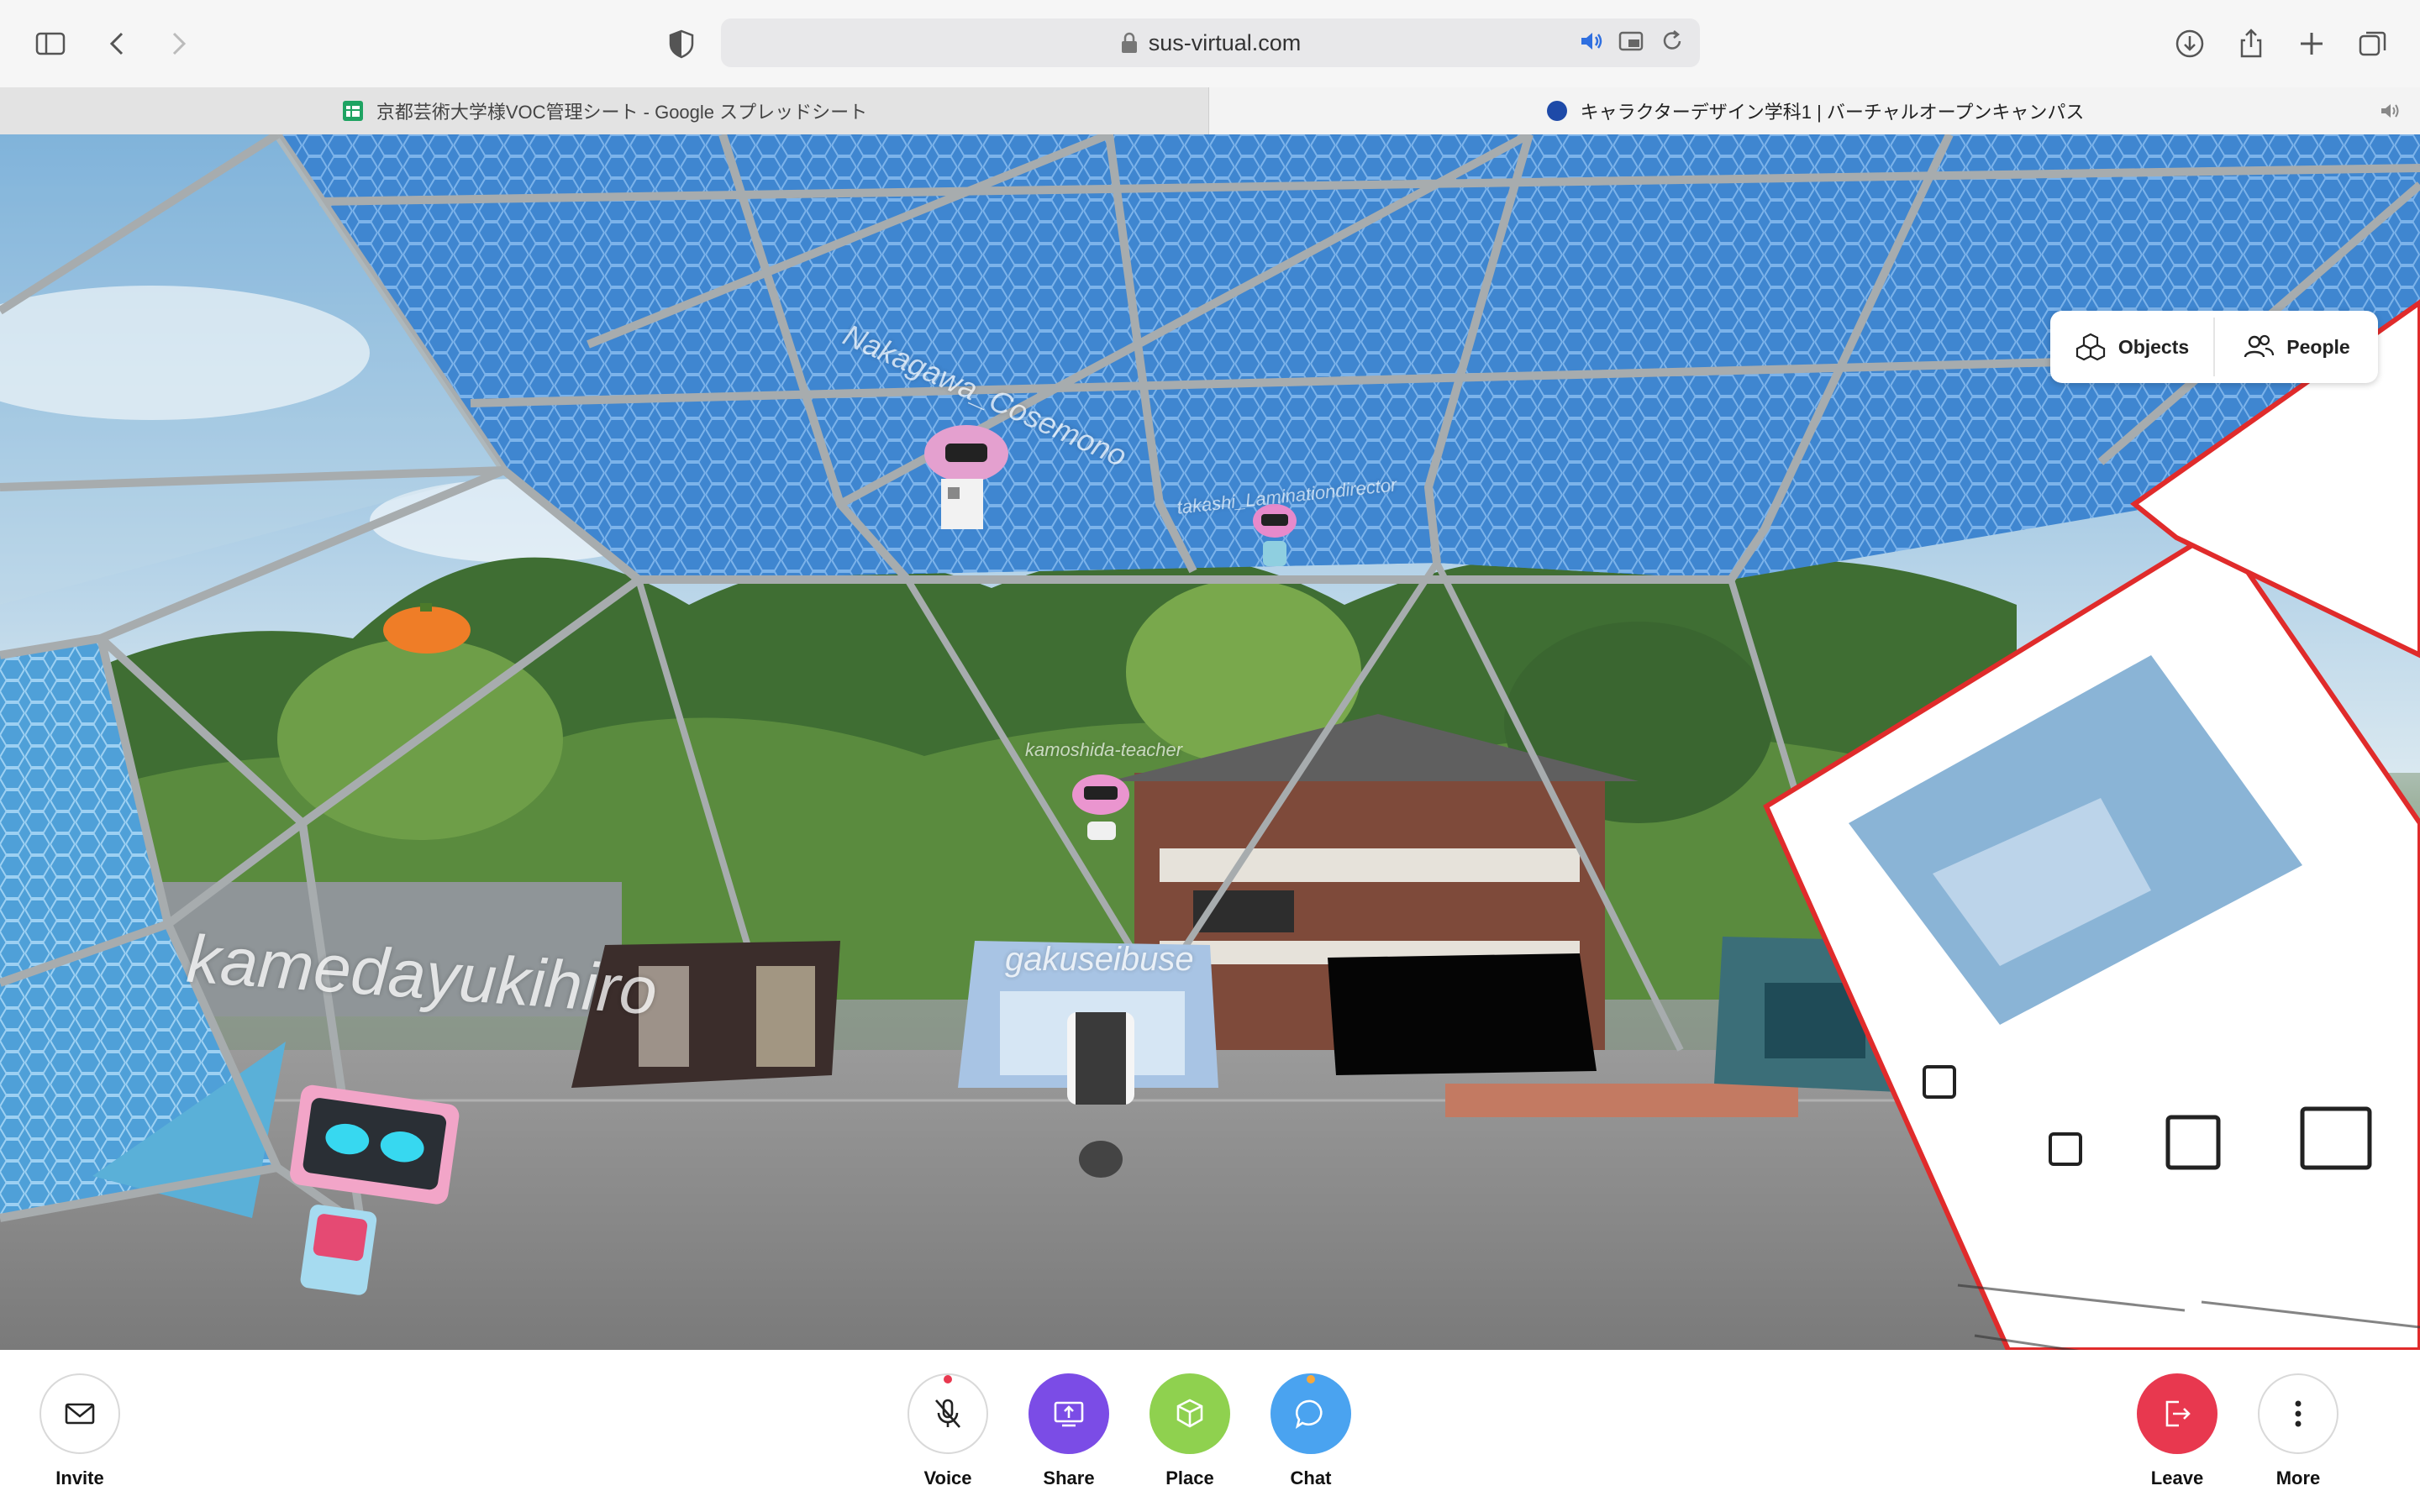 This screenshot has height=1512, width=2420. I want to click on tabs-icon, so click(2372, 43).